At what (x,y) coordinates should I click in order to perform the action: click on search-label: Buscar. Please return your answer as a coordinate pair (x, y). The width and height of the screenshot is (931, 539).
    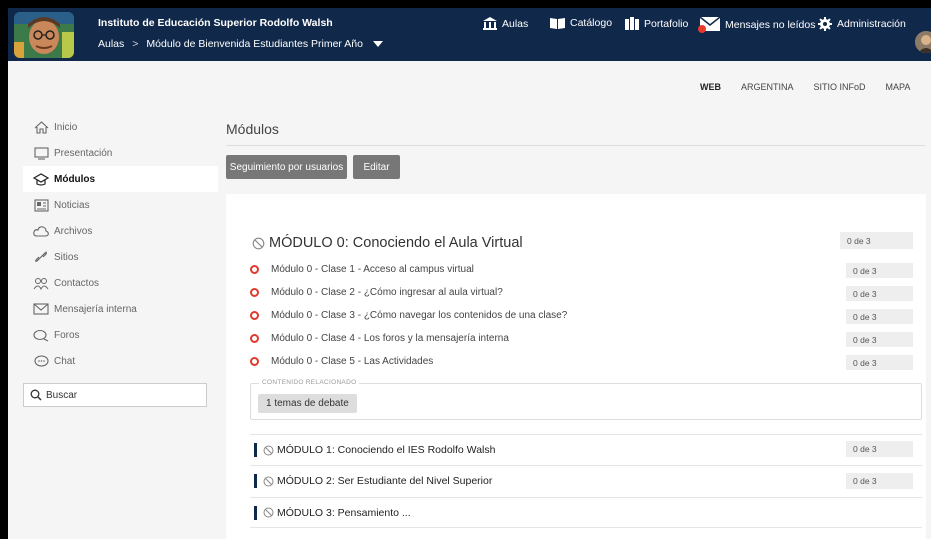
    Looking at the image, I should click on (62, 395).